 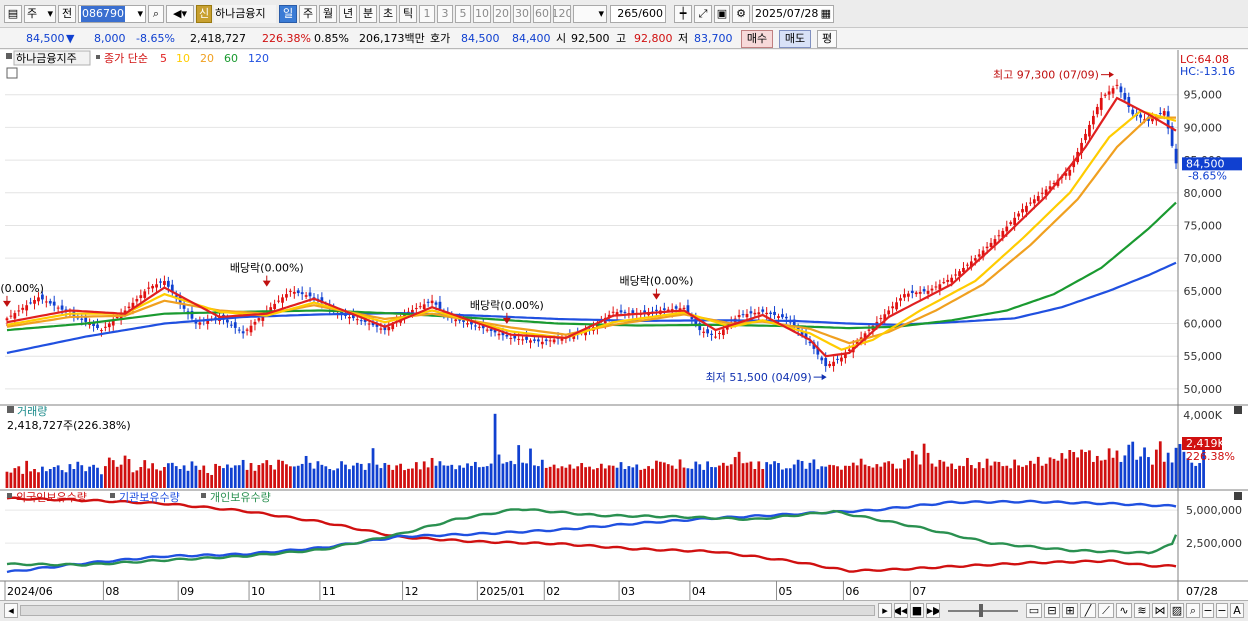 What do you see at coordinates (1160, 610) in the screenshot?
I see `pattern-icon: ⋈` at bounding box center [1160, 610].